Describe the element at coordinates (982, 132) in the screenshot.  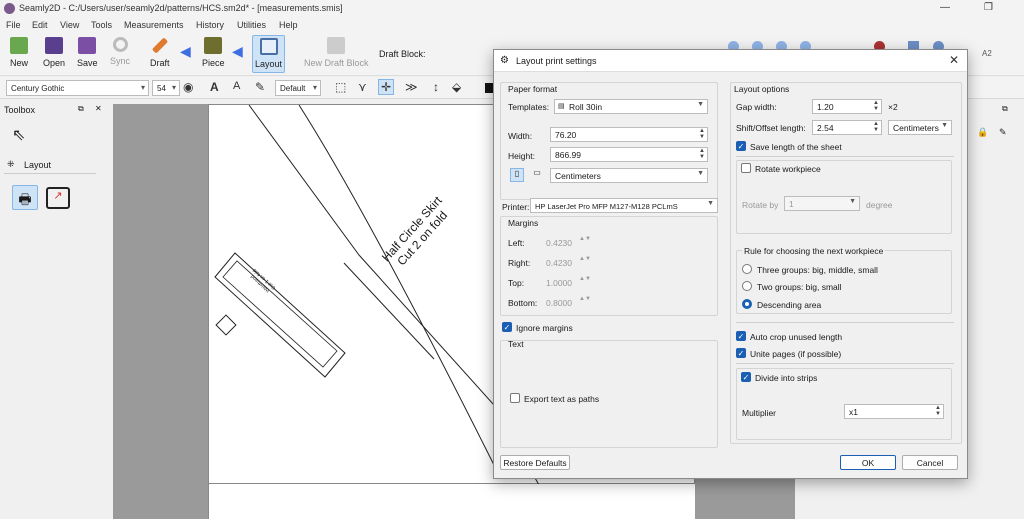
I see `lock-icon: 🔒` at that location.